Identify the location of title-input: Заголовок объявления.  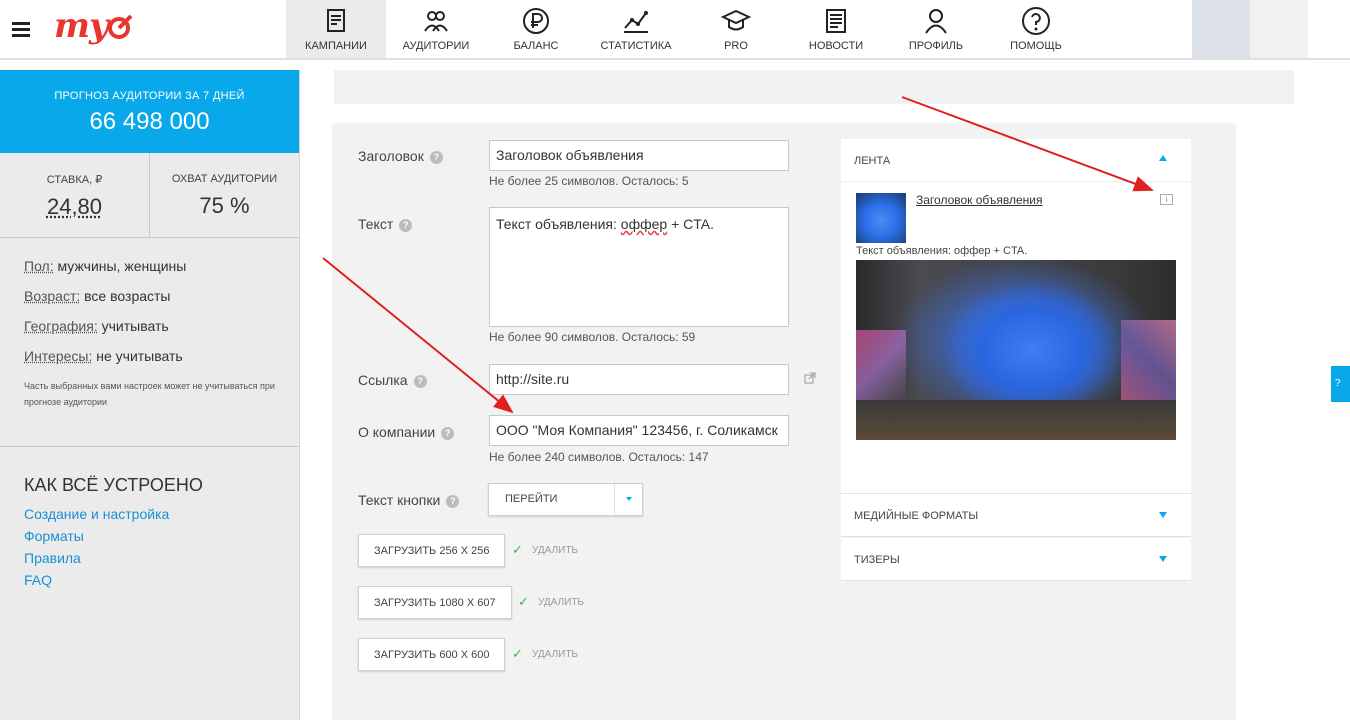
(639, 155).